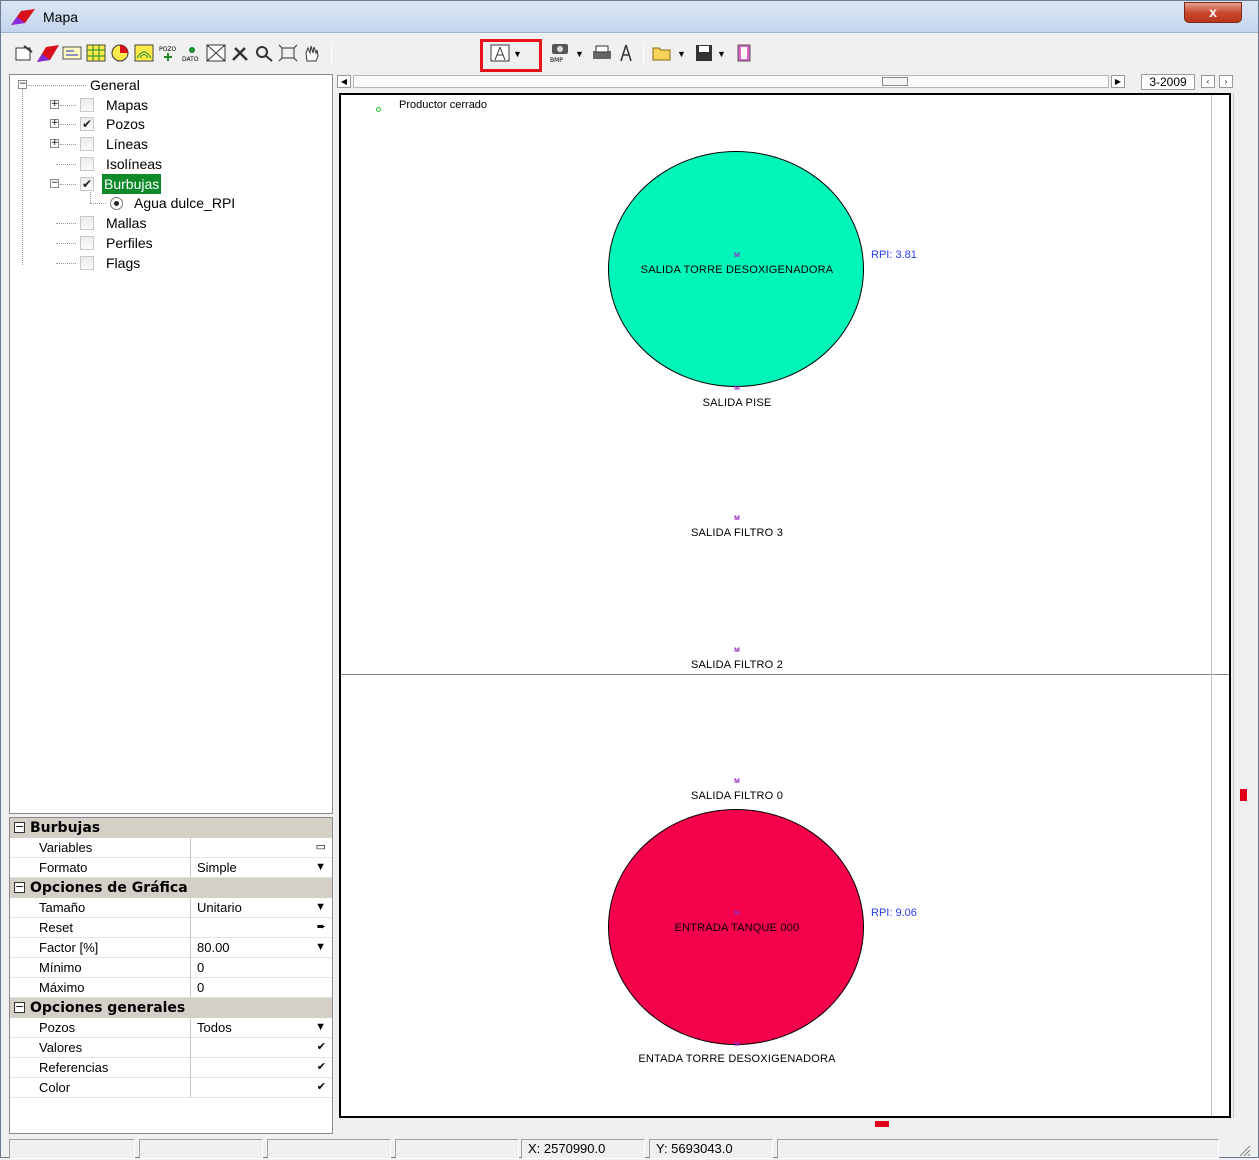 This screenshot has width=1259, height=1160. I want to click on property-variables: Variables ▭, so click(171, 848).